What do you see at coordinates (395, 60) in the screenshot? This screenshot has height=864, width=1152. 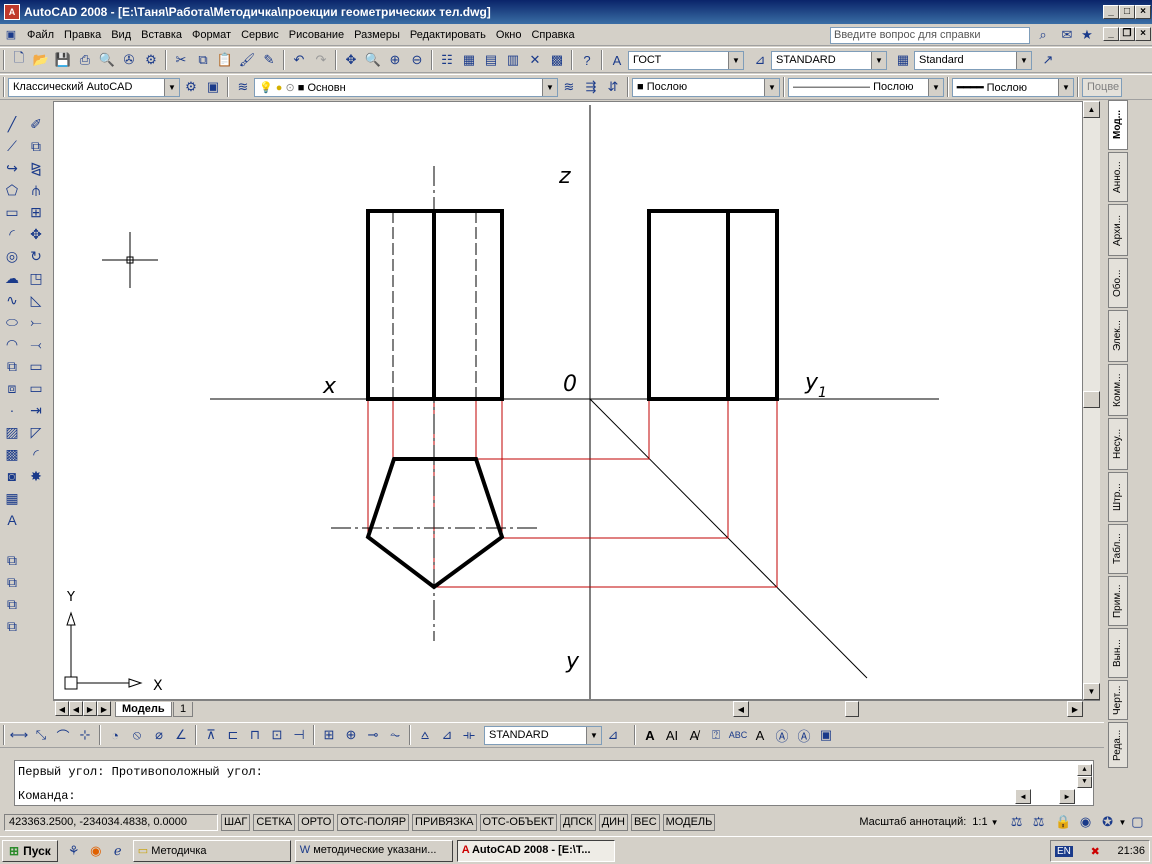 I see `zoom-window-icon: ⊕` at bounding box center [395, 60].